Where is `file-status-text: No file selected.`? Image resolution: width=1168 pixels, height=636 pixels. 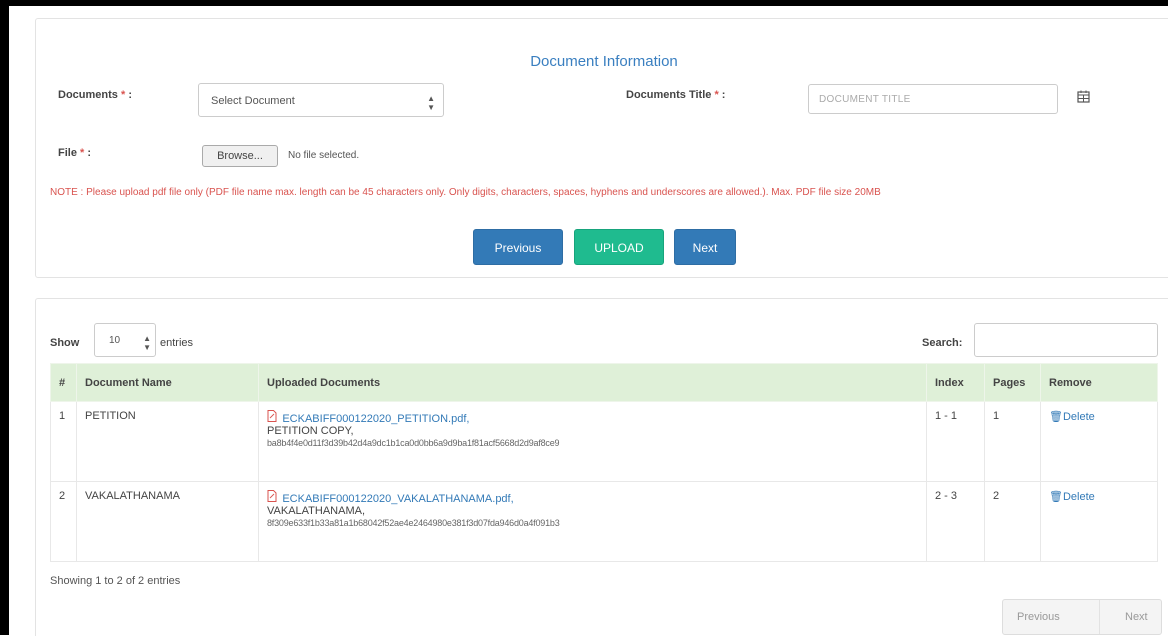
file-status-text: No file selected. is located at coordinates (324, 155).